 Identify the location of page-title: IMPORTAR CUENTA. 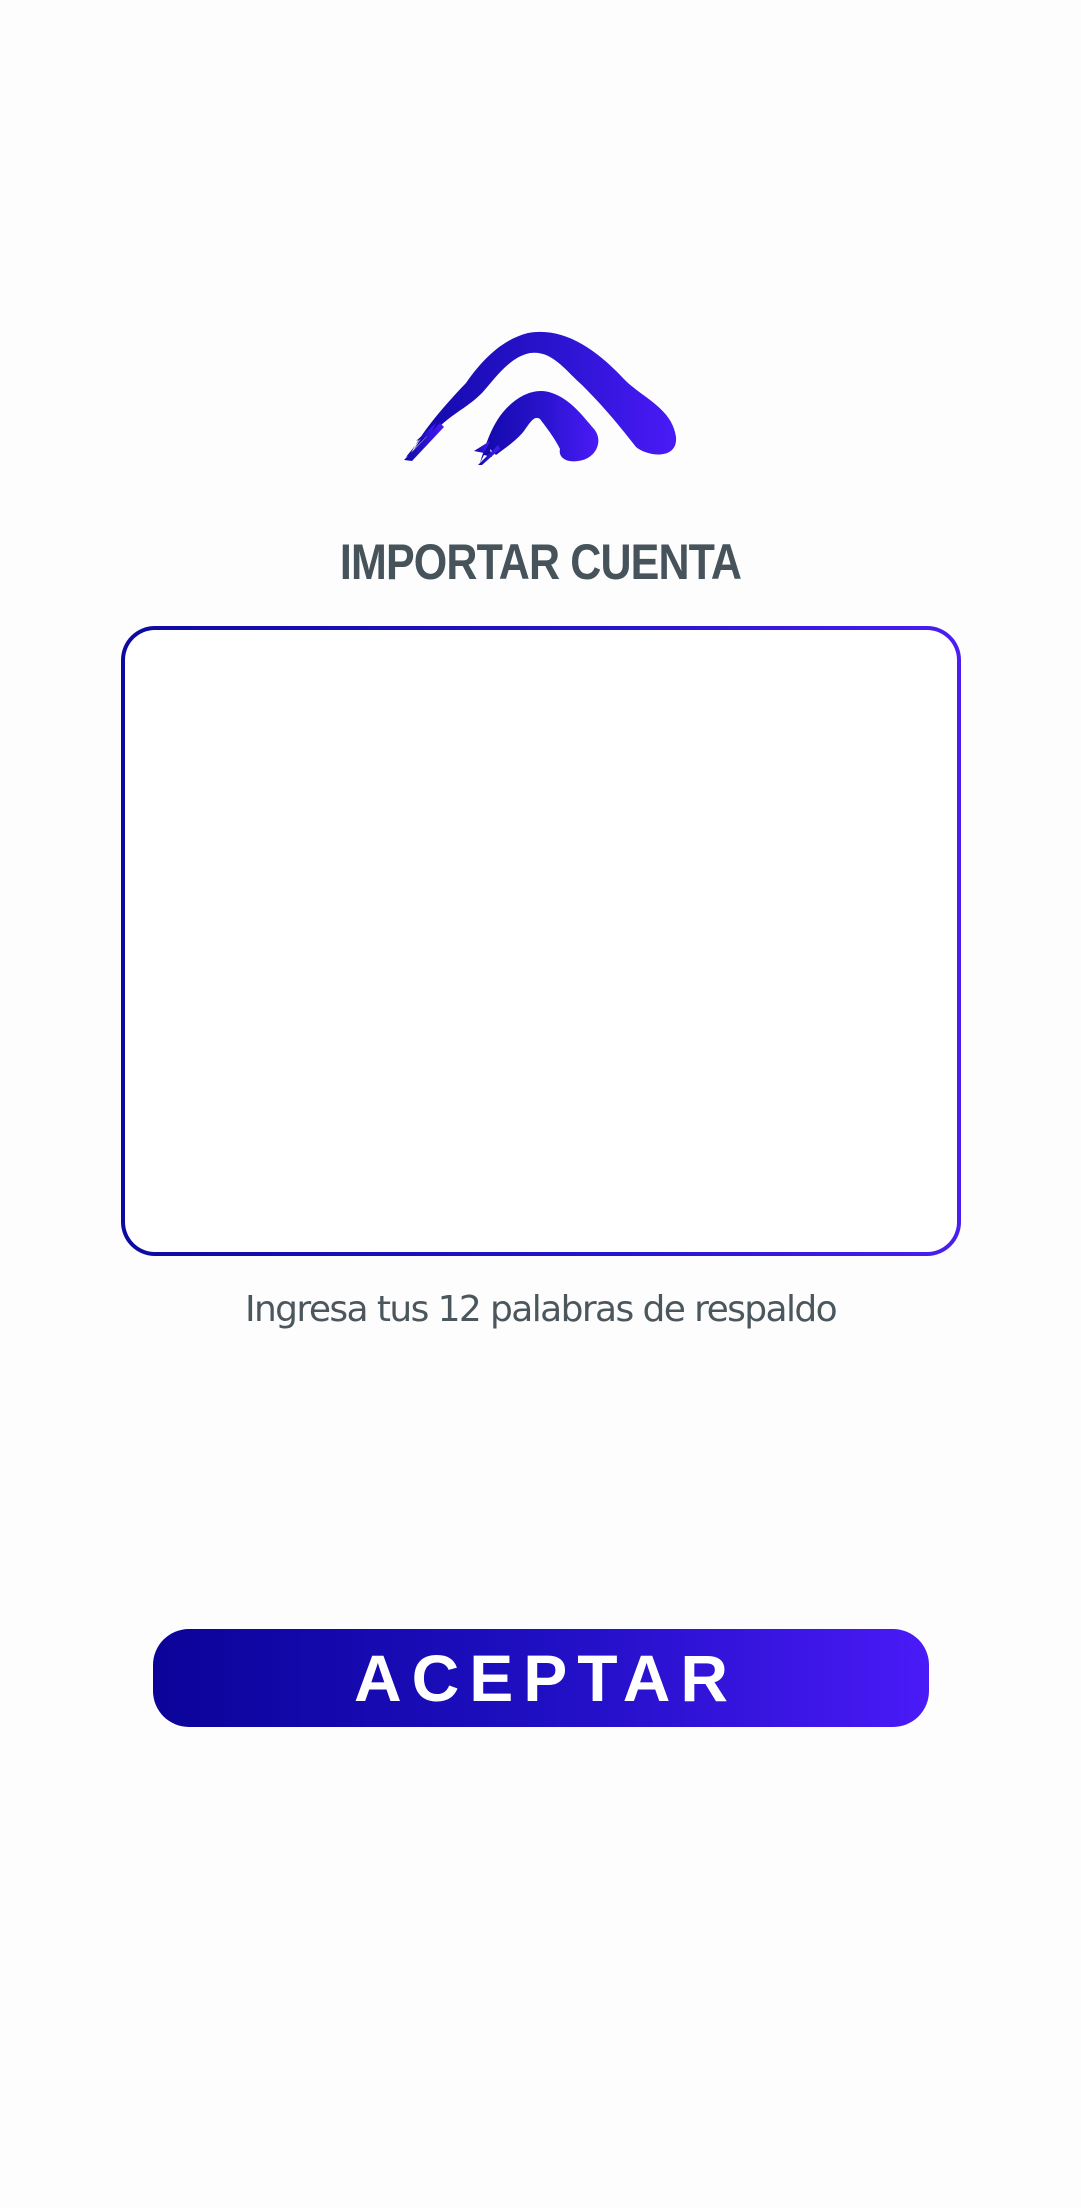
(540, 562).